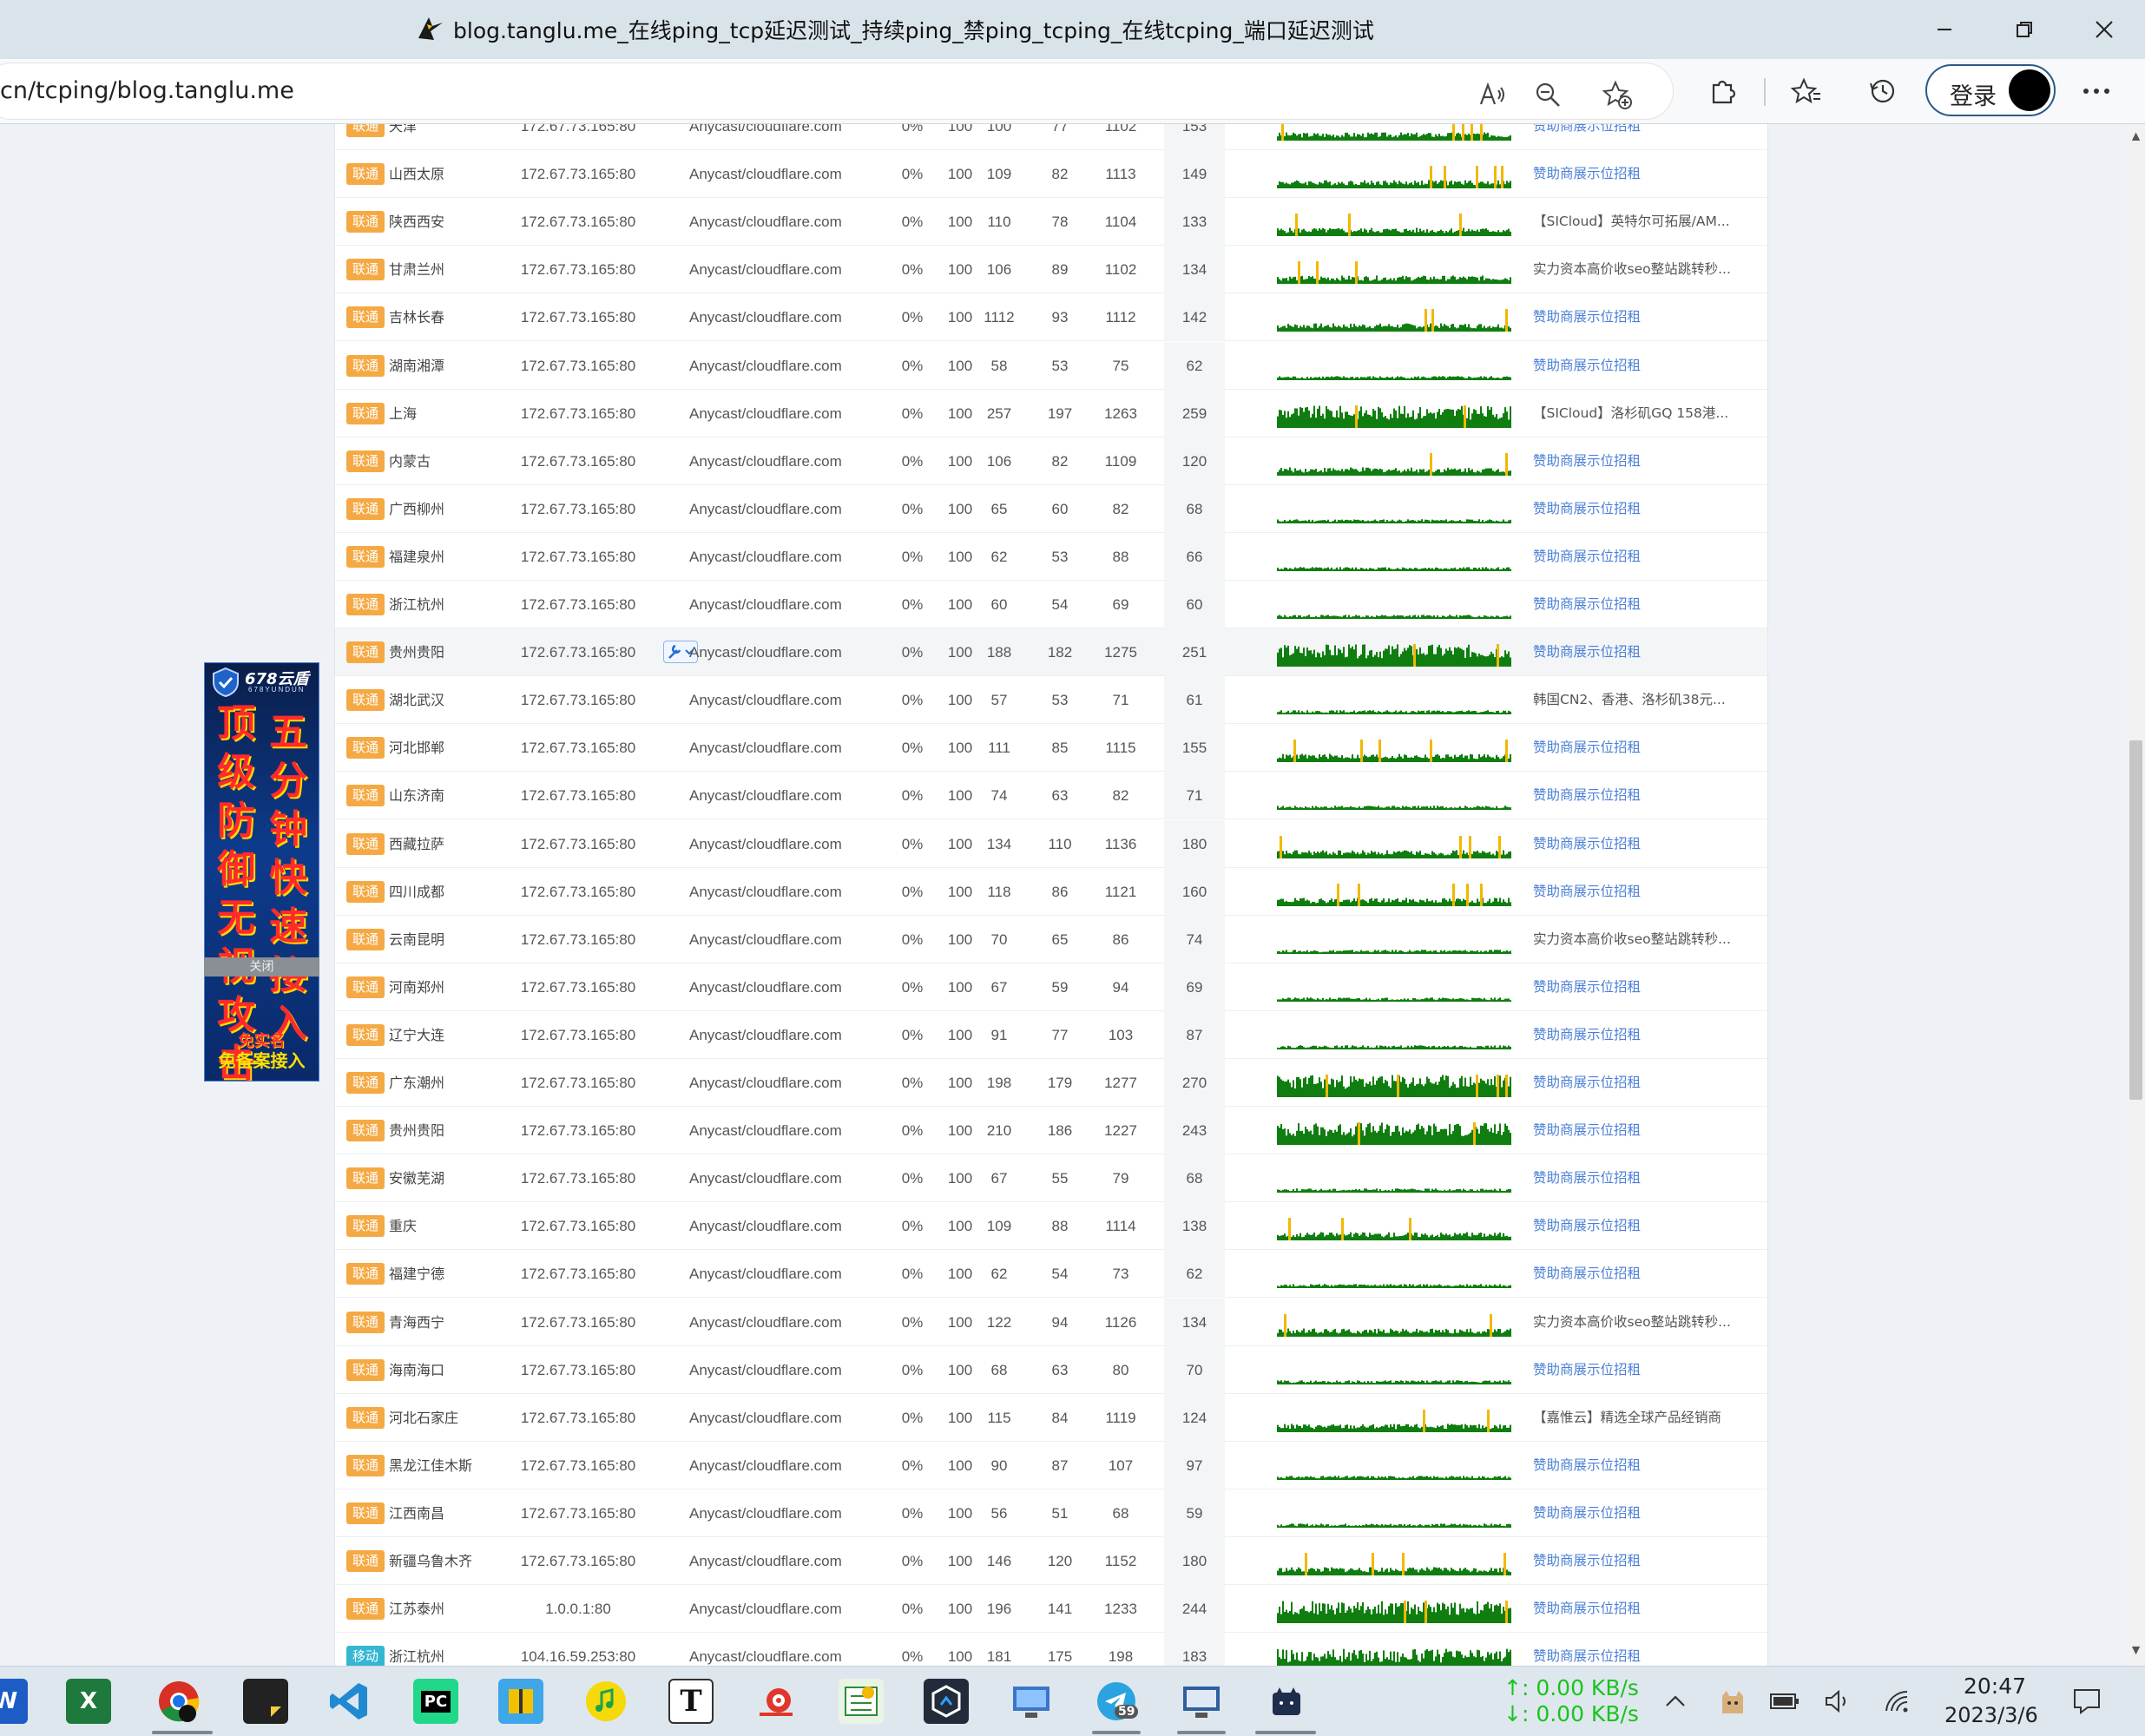 This screenshot has height=1736, width=2145. What do you see at coordinates (1194, 556) in the screenshot?
I see `last-latency: 66` at bounding box center [1194, 556].